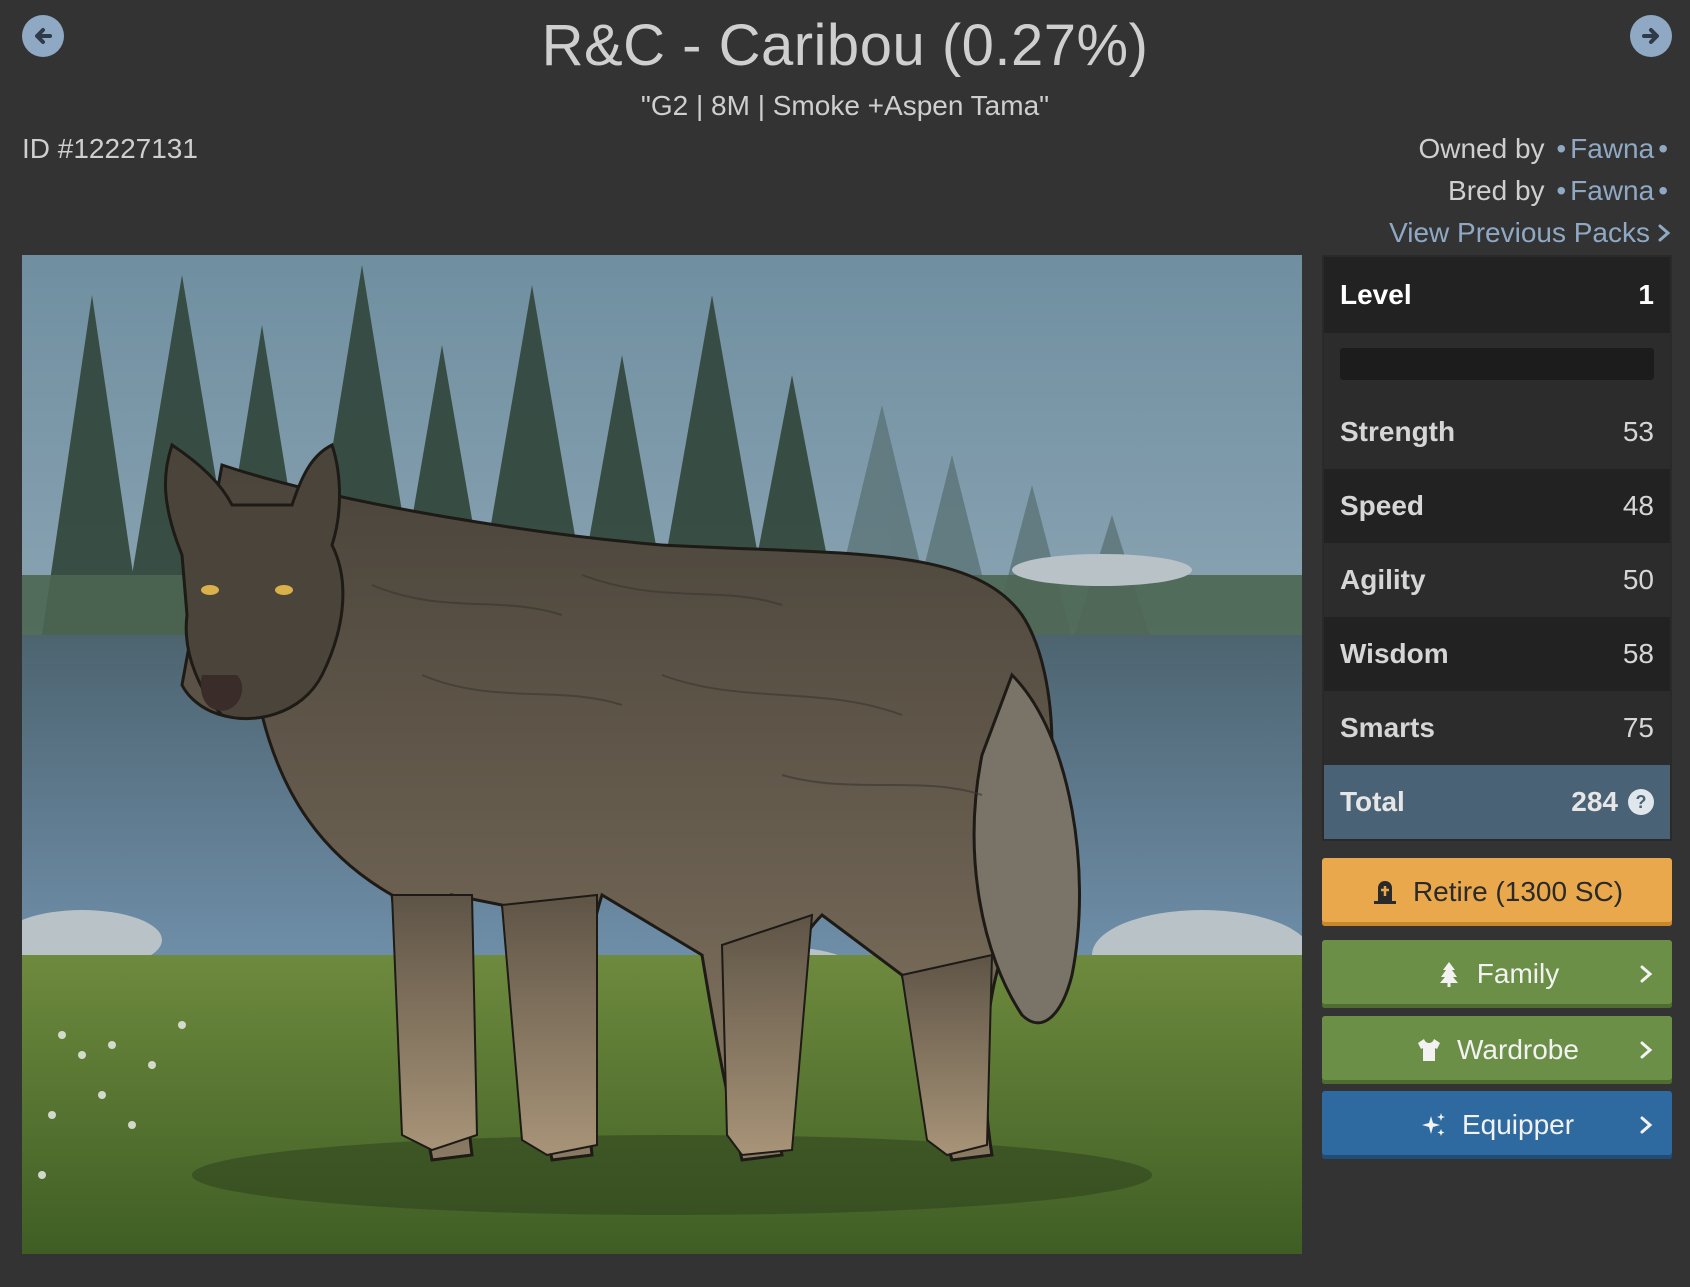 This screenshot has width=1690, height=1287. I want to click on owned-by-line: Owned by • Fawna •, so click(1530, 154).